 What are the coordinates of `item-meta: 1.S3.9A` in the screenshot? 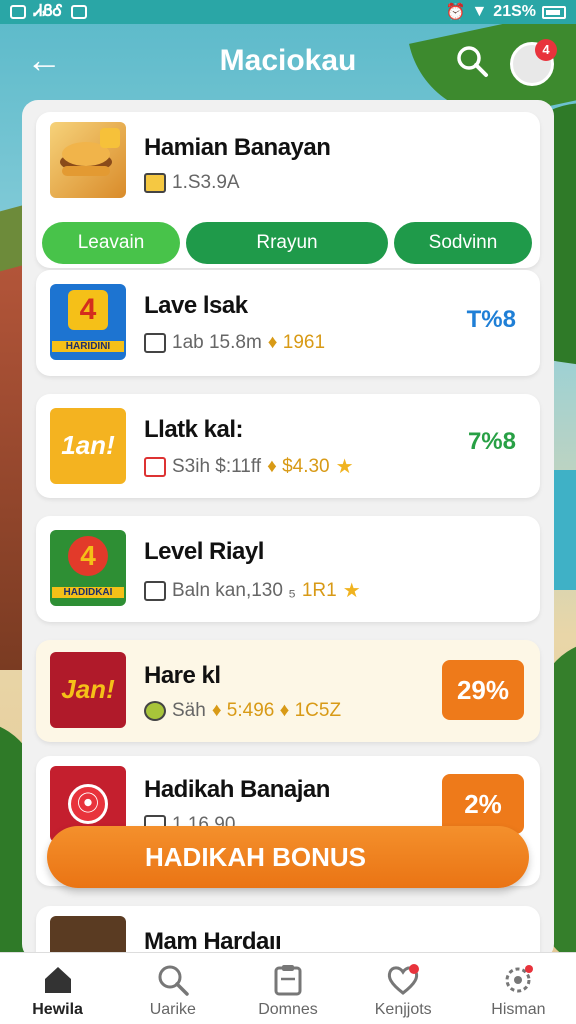 It's located at (192, 183).